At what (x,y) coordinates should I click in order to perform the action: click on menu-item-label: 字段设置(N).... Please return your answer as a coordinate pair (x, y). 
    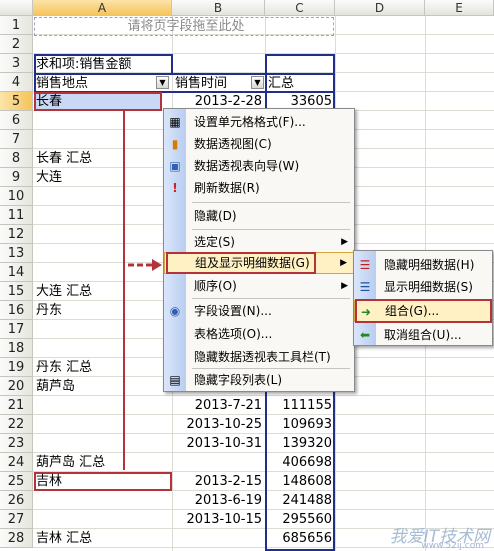
    Looking at the image, I should click on (233, 311).